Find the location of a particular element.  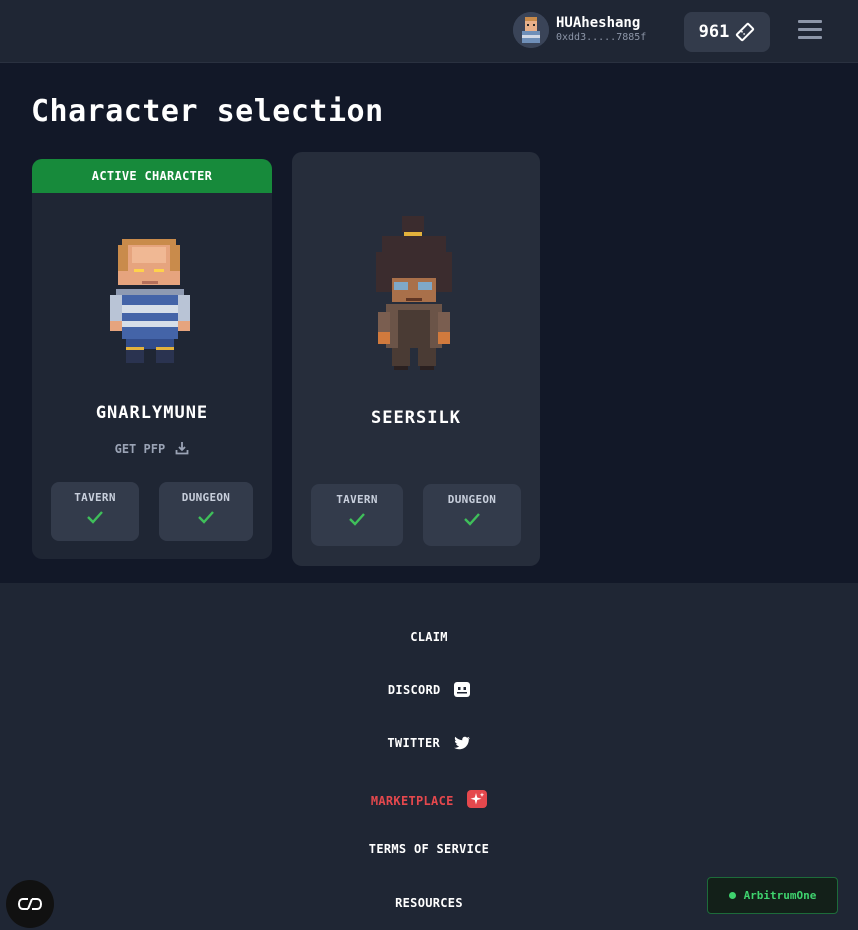

terms-label: TERMS OF SERVICE is located at coordinates (429, 849).